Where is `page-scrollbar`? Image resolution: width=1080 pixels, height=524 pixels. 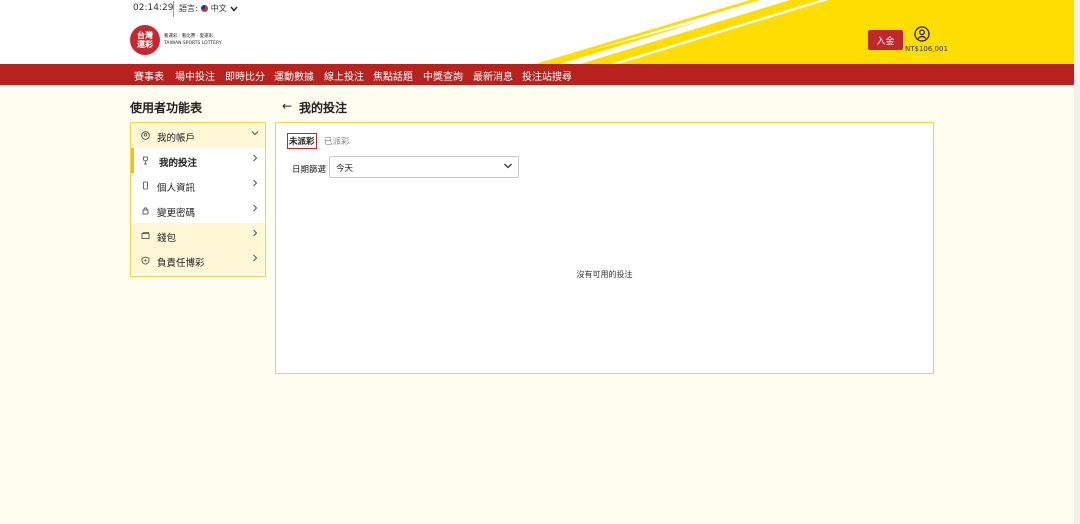
page-scrollbar is located at coordinates (1077, 262).